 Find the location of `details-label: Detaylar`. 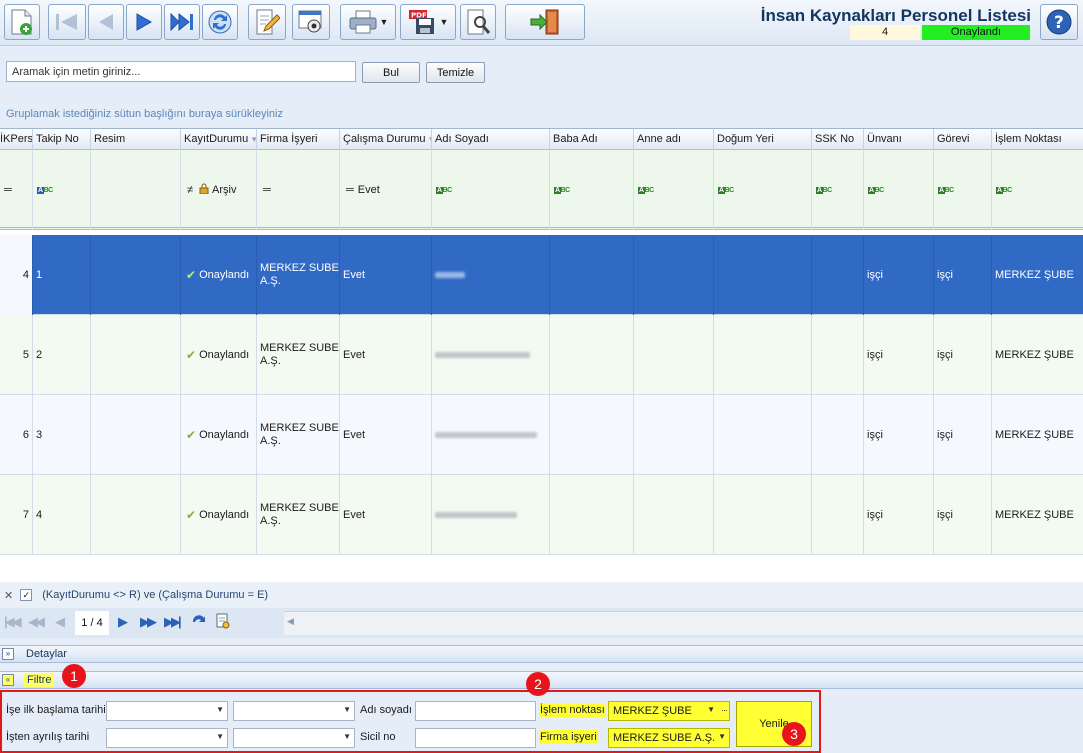

details-label: Detaylar is located at coordinates (46, 654).